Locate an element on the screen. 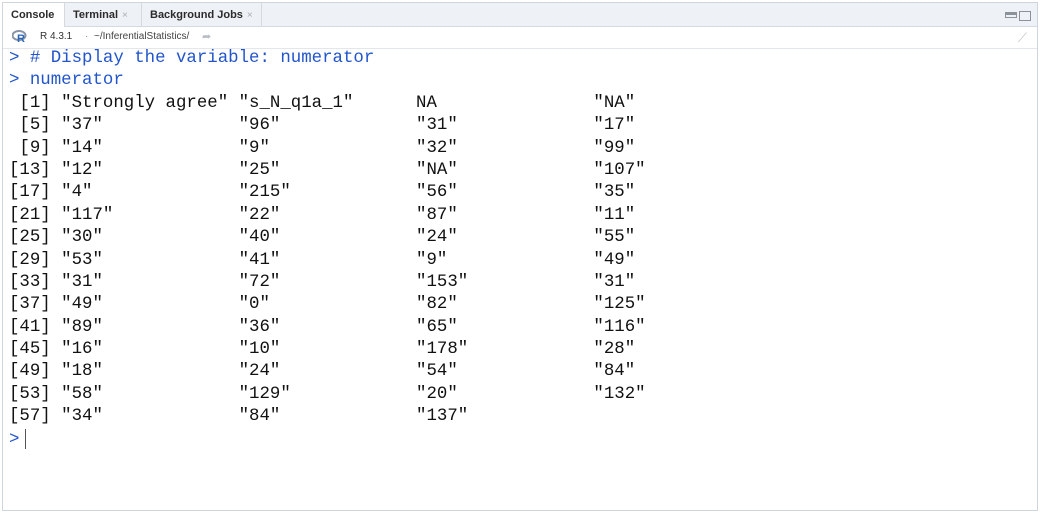 The image size is (1041, 513). svg-text: R is located at coordinates (21, 38).